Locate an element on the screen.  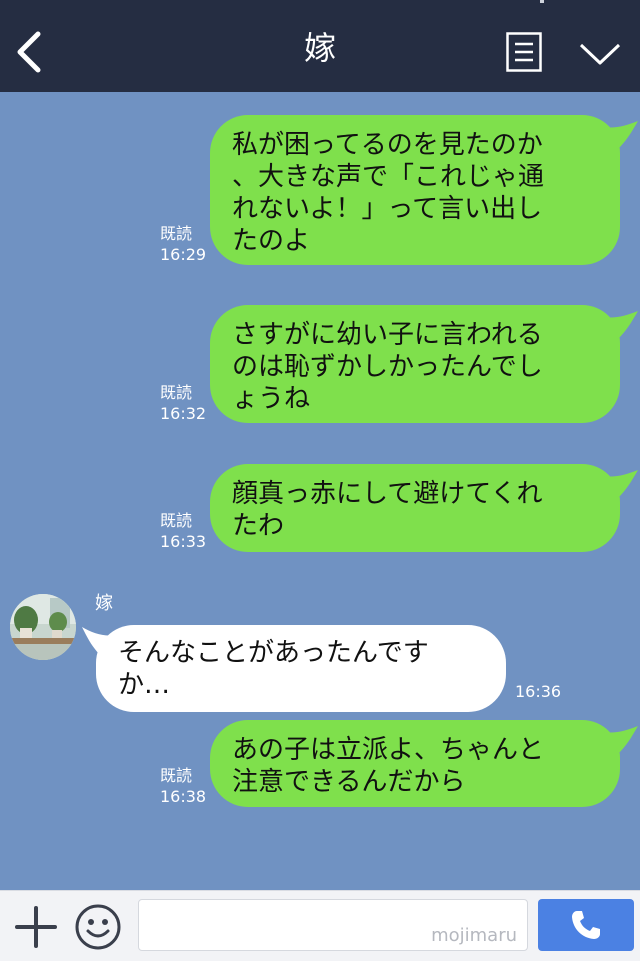
sender-name: 嫁 is located at coordinates (104, 603).